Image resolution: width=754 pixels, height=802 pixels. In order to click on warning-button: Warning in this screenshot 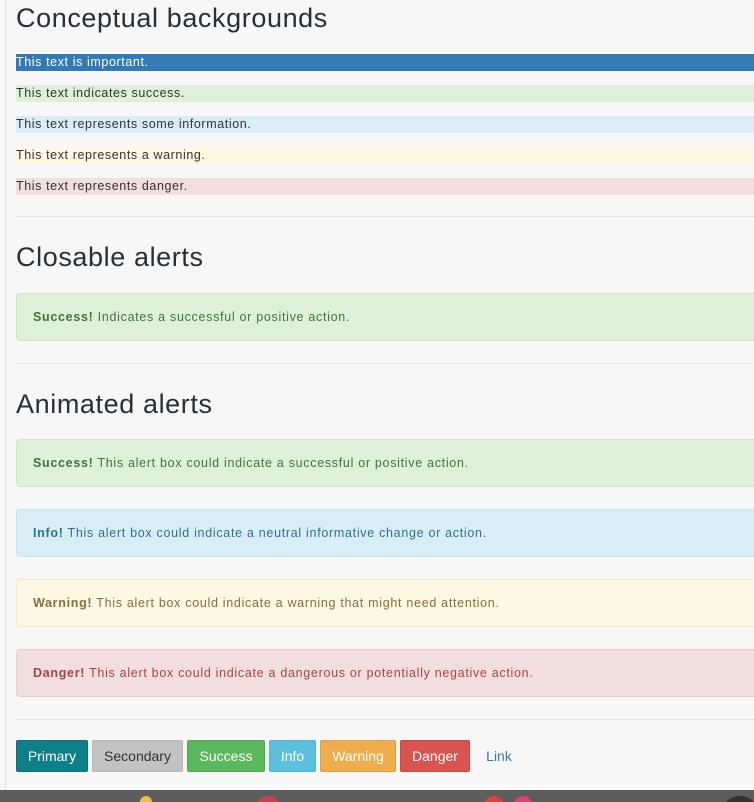, I will do `click(358, 756)`.